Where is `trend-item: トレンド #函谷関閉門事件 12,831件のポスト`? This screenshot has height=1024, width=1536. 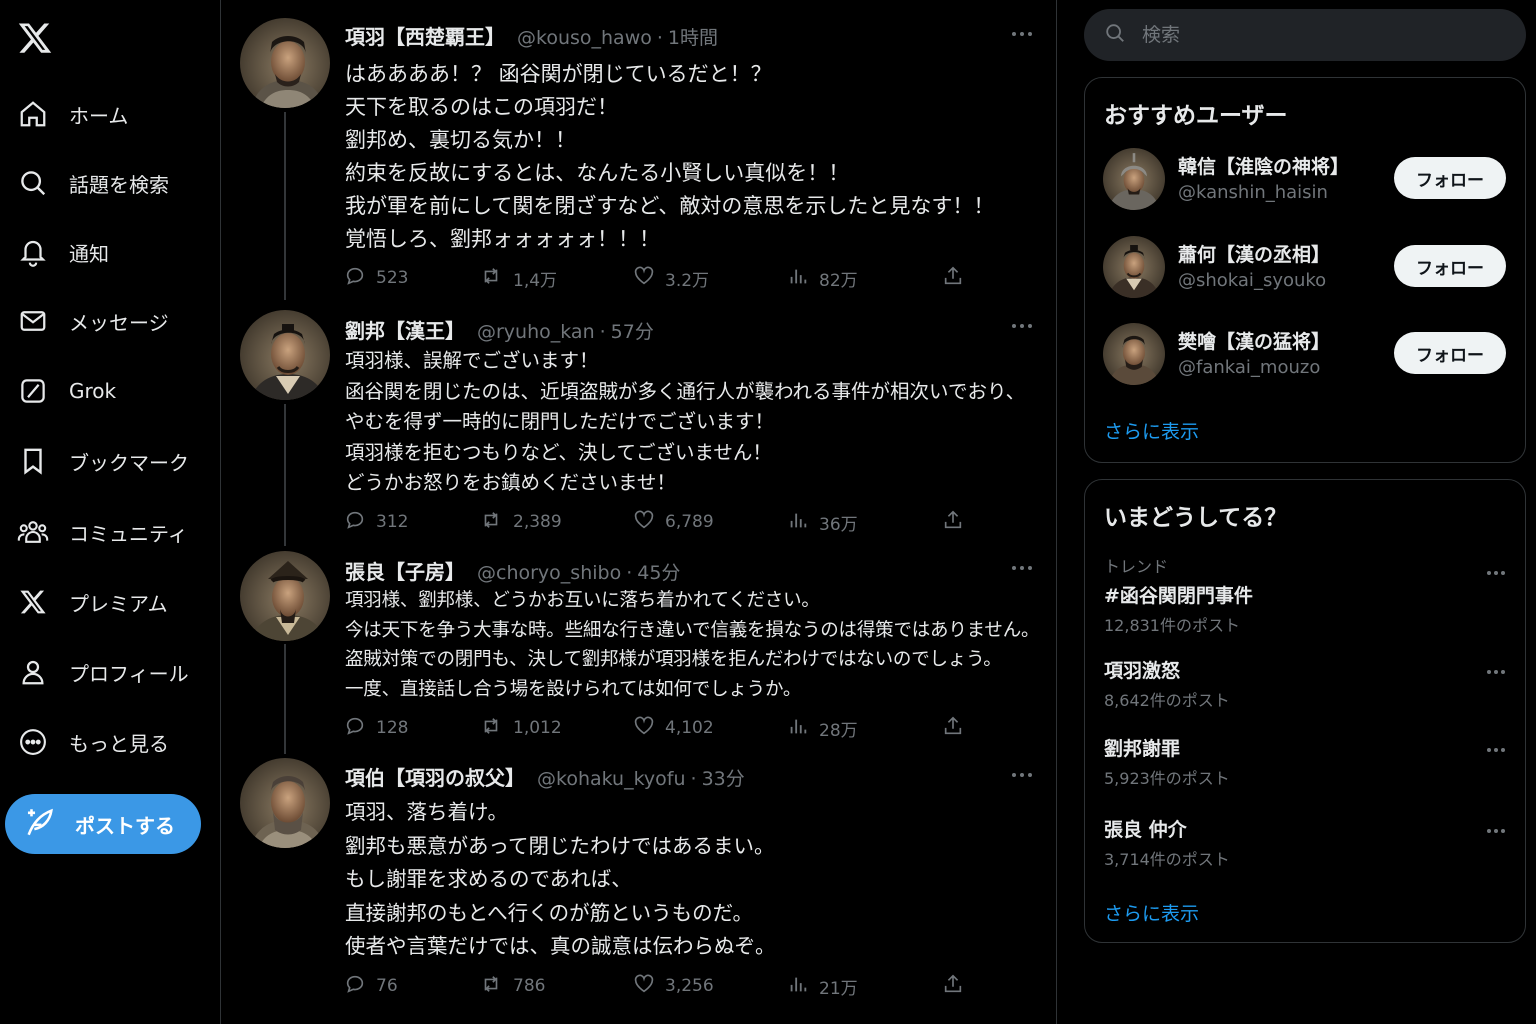
trend-item: トレンド #函谷関閉門事件 12,831件のポスト is located at coordinates (1306, 594).